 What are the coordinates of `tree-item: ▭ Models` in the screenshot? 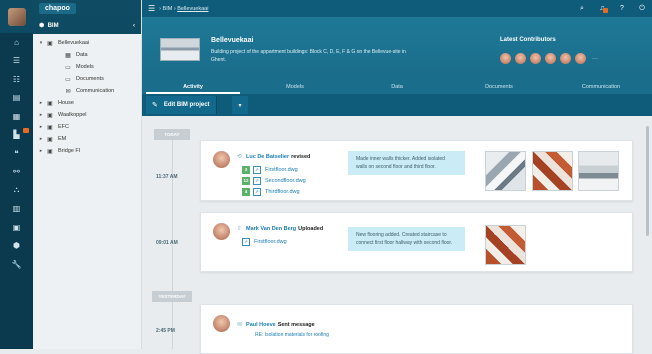 It's located at (87, 67).